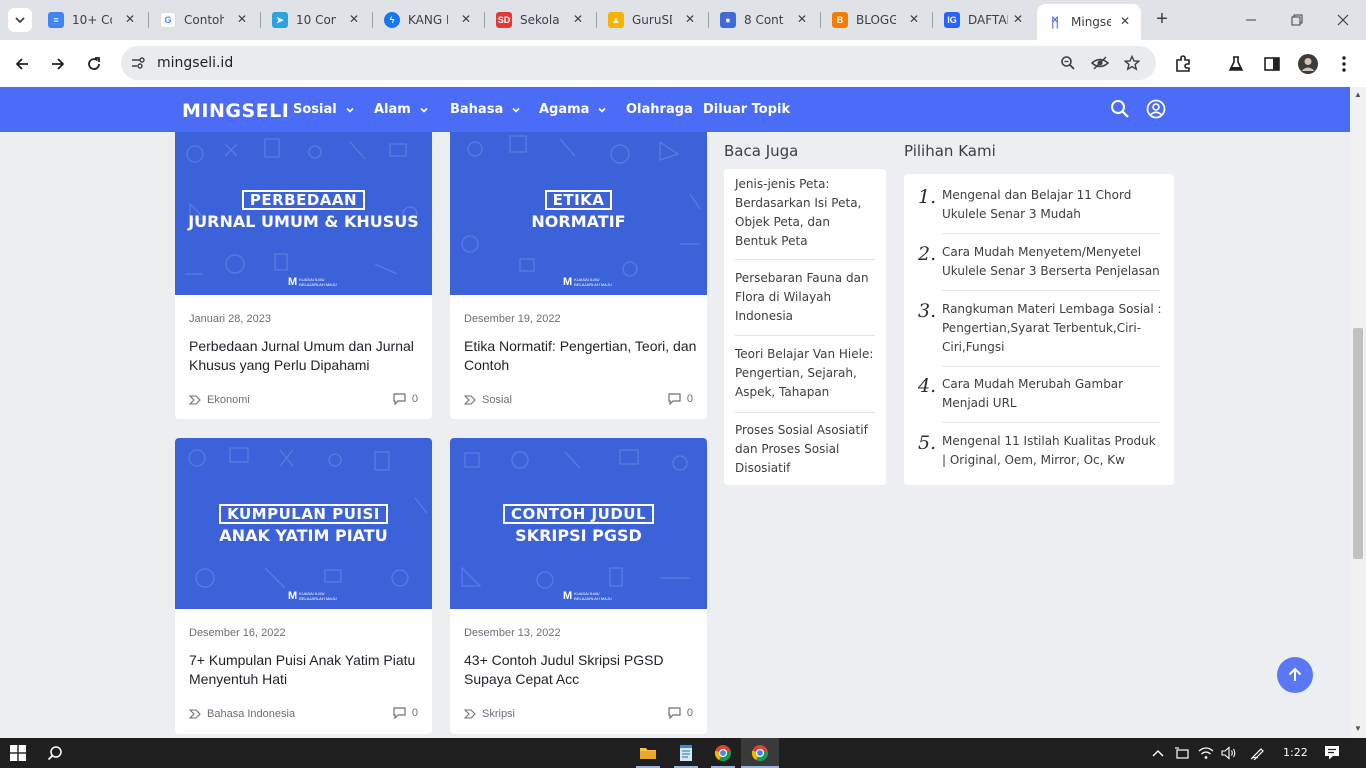 Image resolution: width=1366 pixels, height=768 pixels. What do you see at coordinates (1258, 753) in the screenshot?
I see `pen-ink-icon` at bounding box center [1258, 753].